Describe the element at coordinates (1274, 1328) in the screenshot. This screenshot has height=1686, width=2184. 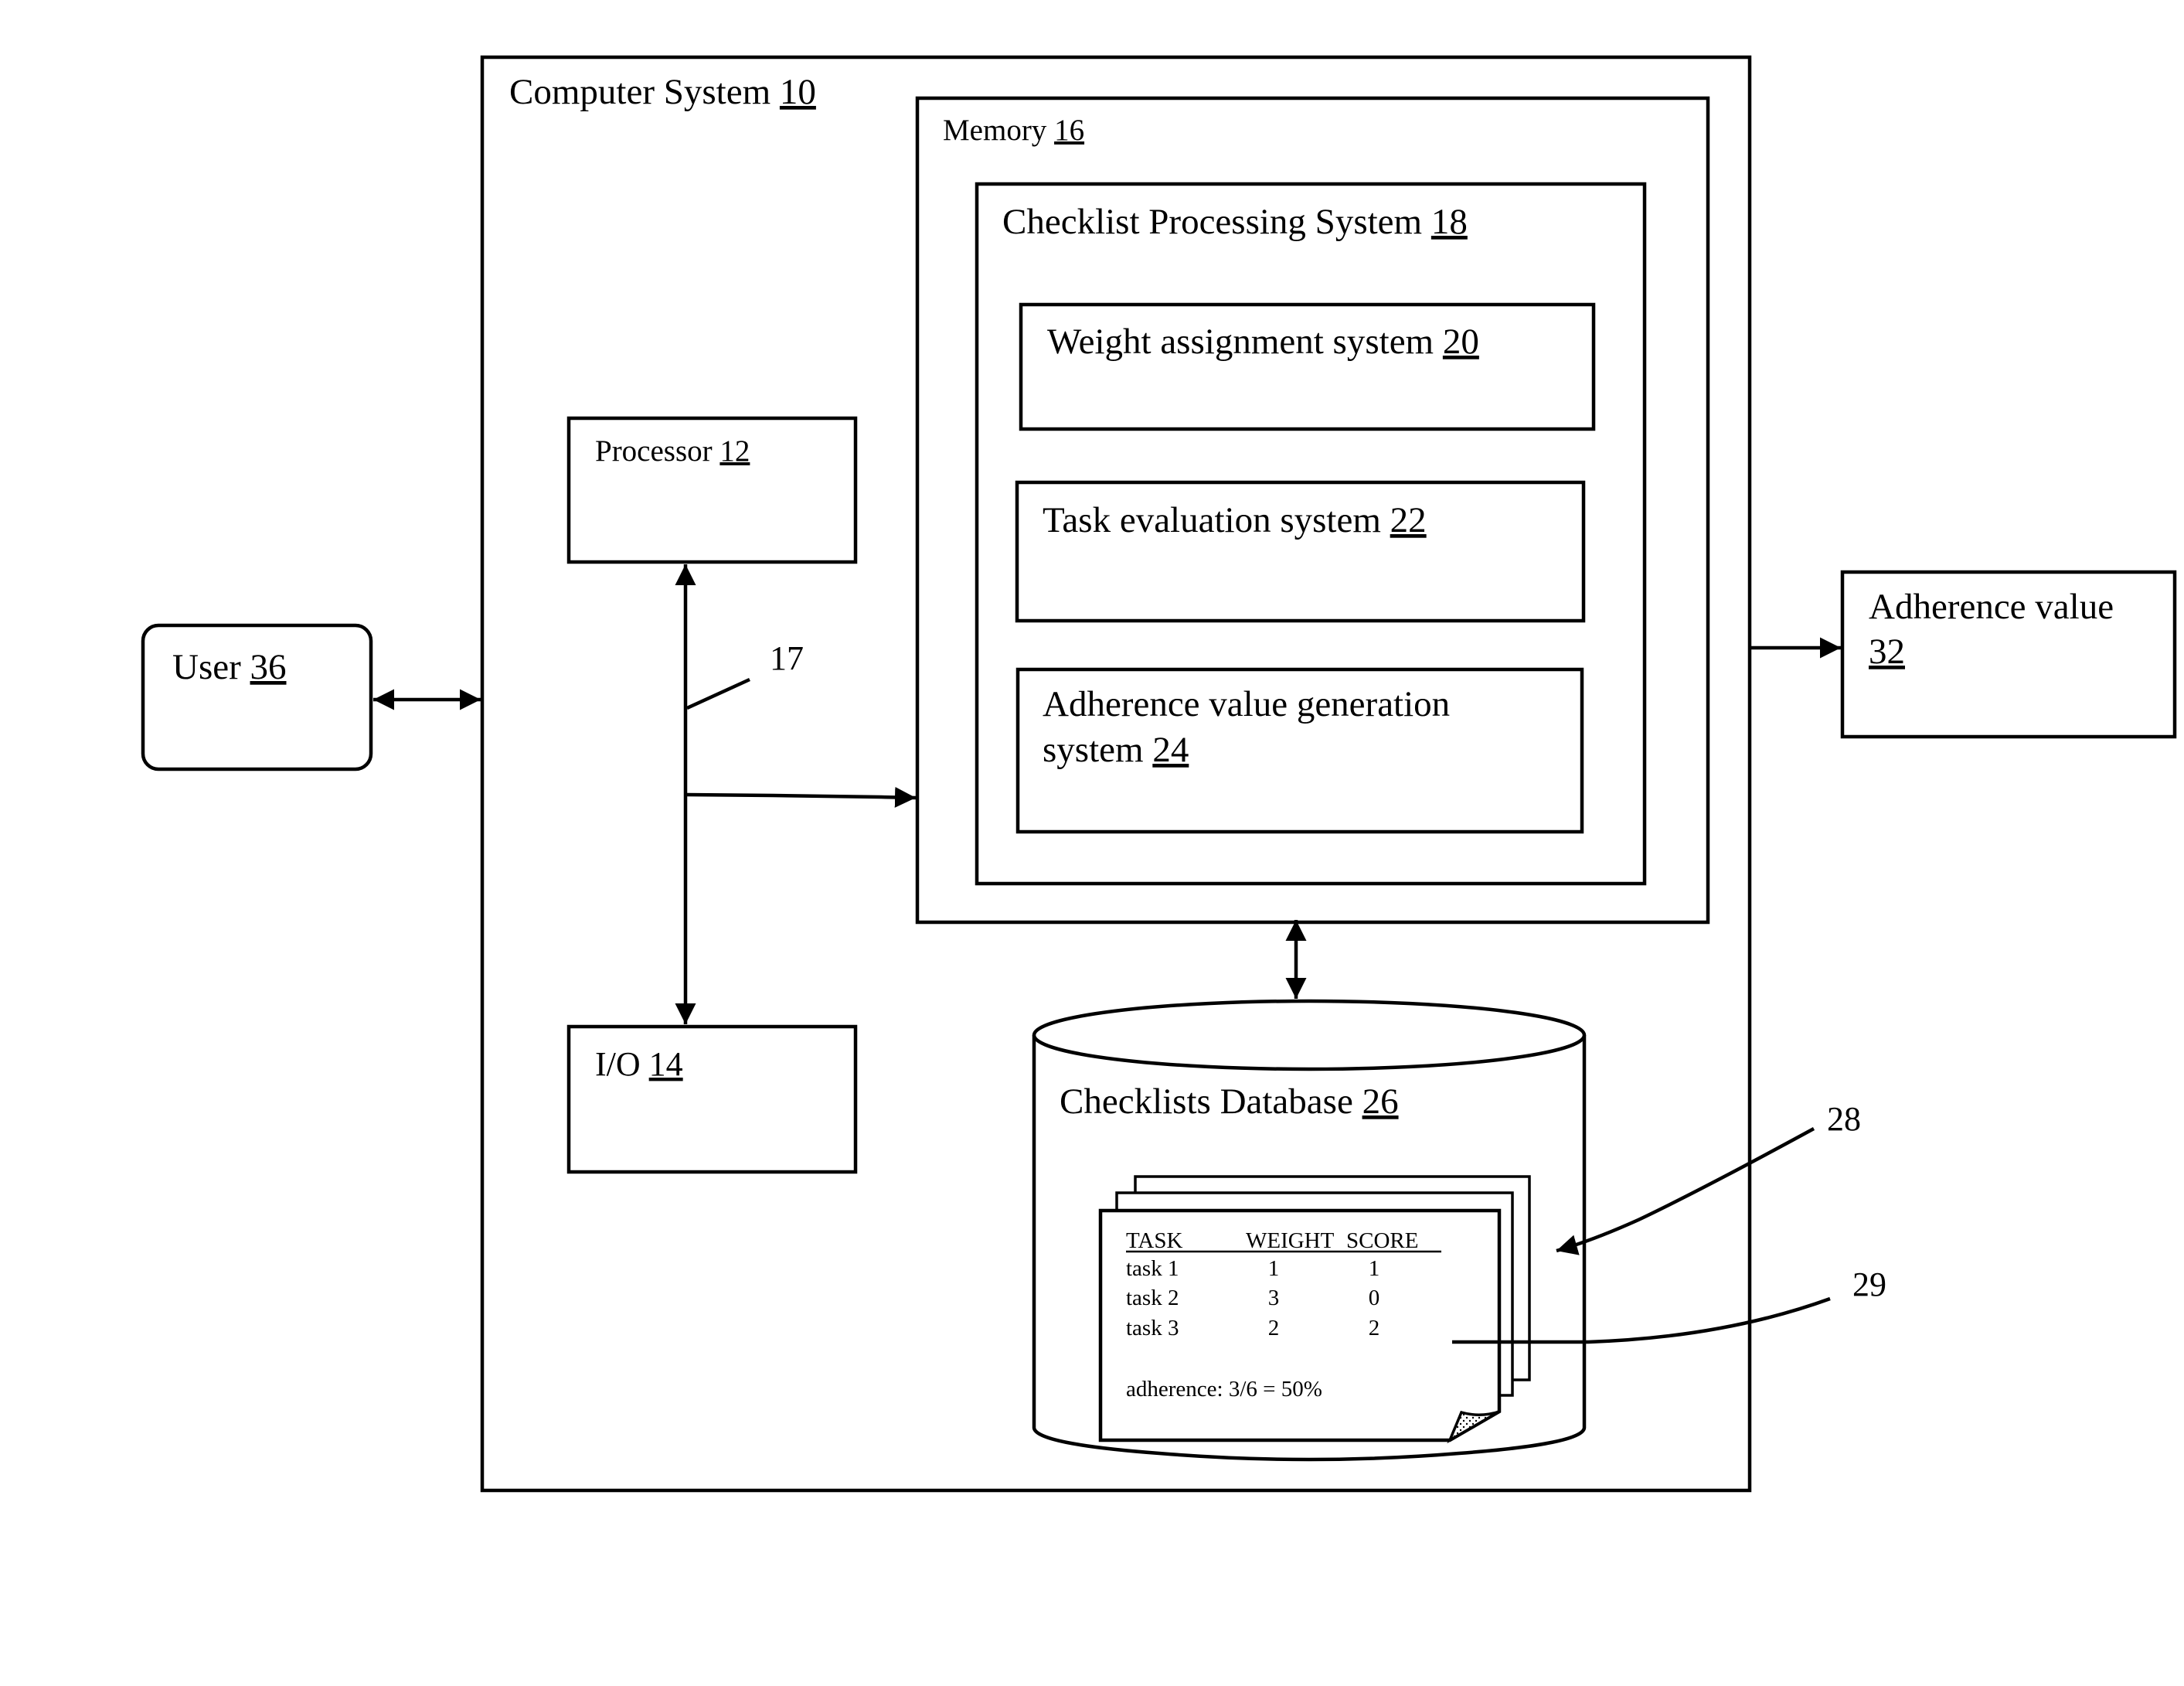
I see `table-cell-weight: 2` at that location.